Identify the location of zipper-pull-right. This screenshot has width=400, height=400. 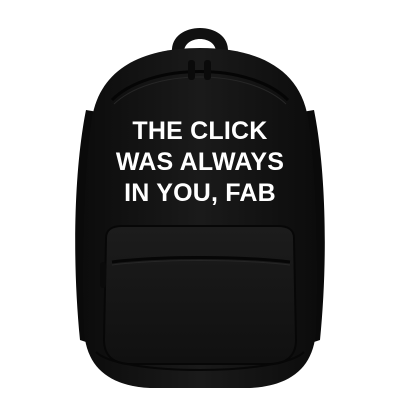
(207, 70).